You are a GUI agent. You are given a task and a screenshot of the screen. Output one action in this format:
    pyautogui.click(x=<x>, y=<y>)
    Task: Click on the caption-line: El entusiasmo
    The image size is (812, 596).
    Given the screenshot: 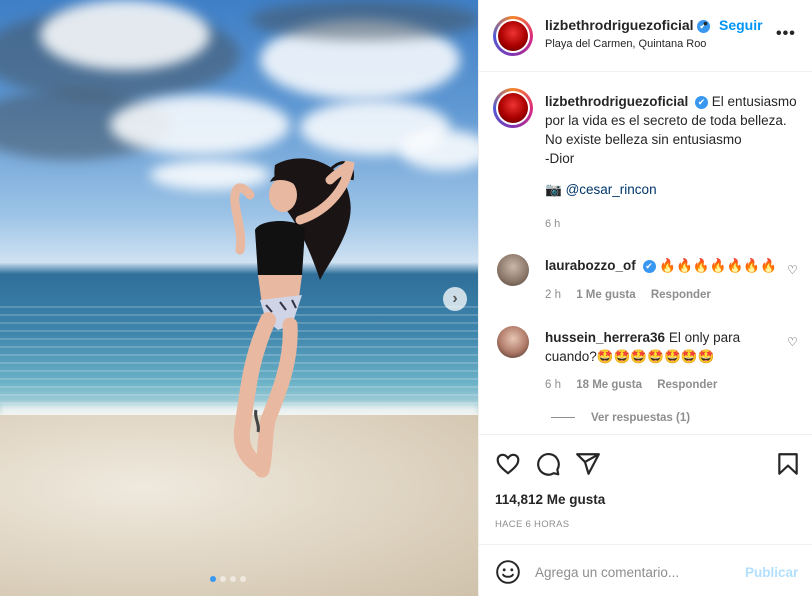 What is the action you would take?
    pyautogui.click(x=754, y=101)
    